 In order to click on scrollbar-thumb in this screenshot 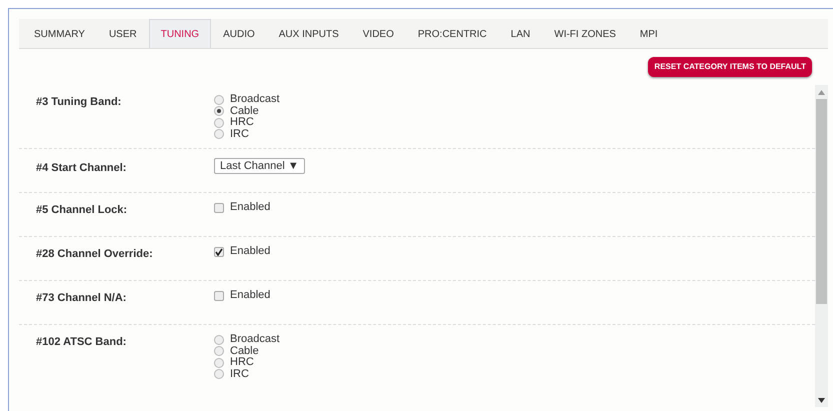, I will do `click(821, 201)`.